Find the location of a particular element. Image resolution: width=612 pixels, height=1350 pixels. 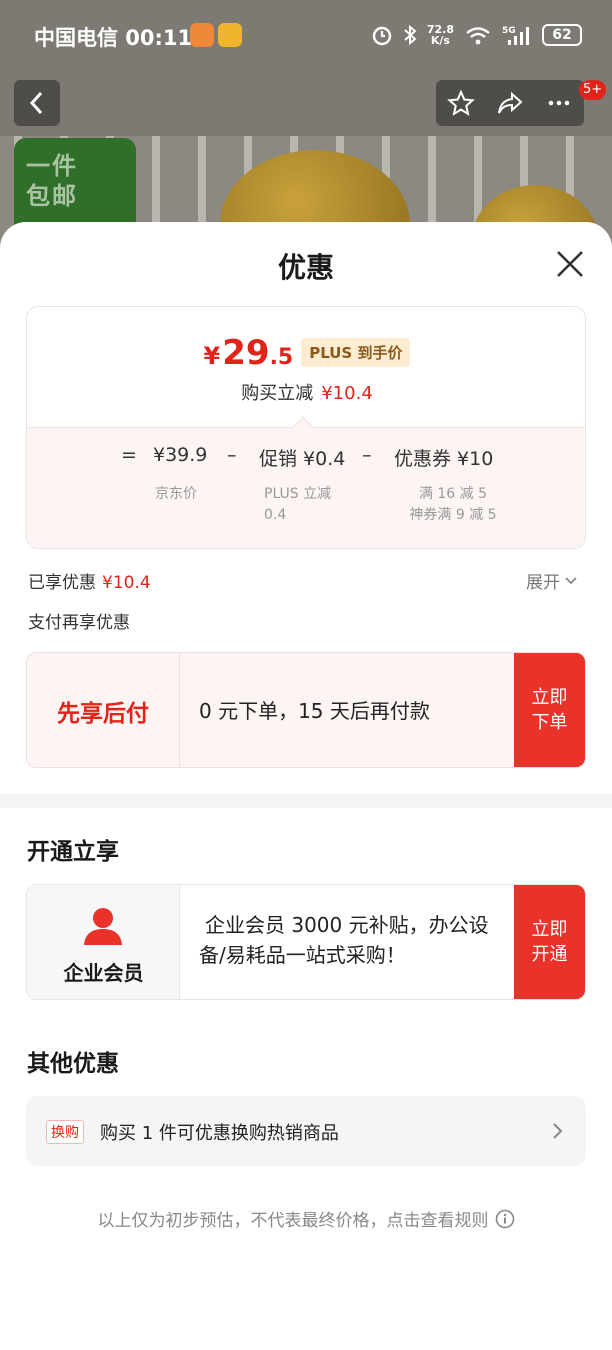

enjoyed-label: 已享优惠 is located at coordinates (62, 583).